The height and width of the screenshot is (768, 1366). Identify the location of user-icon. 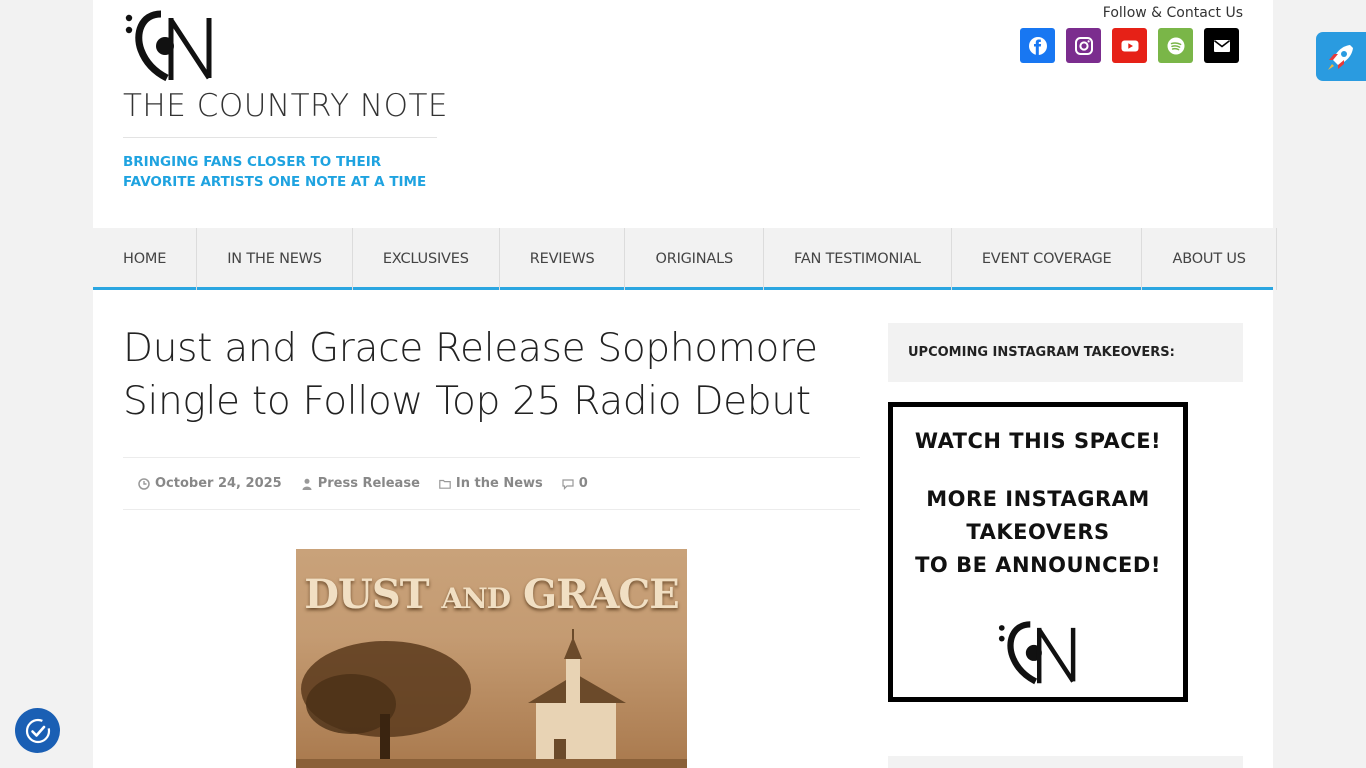
(307, 484).